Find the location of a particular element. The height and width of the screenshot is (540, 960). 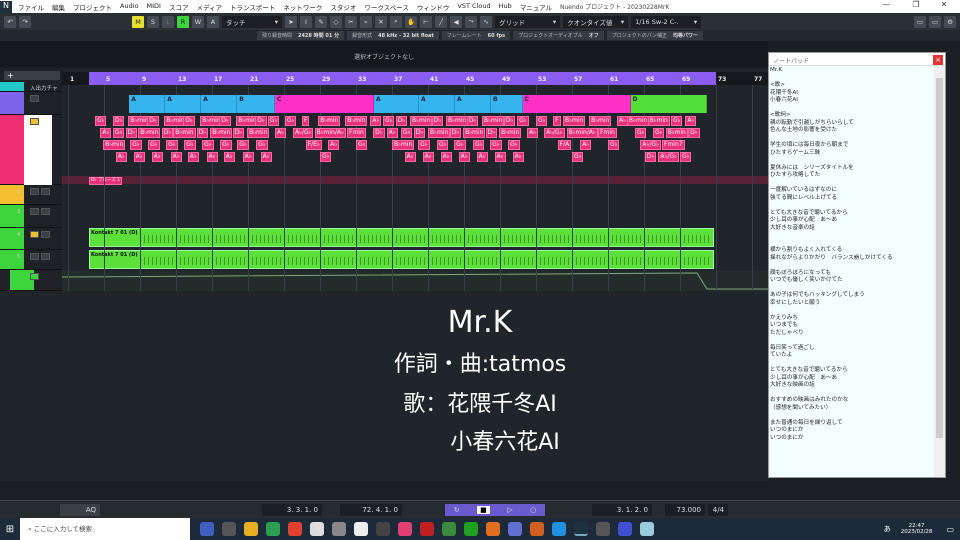

tool-warp-icon: ⤳ is located at coordinates (471, 21).